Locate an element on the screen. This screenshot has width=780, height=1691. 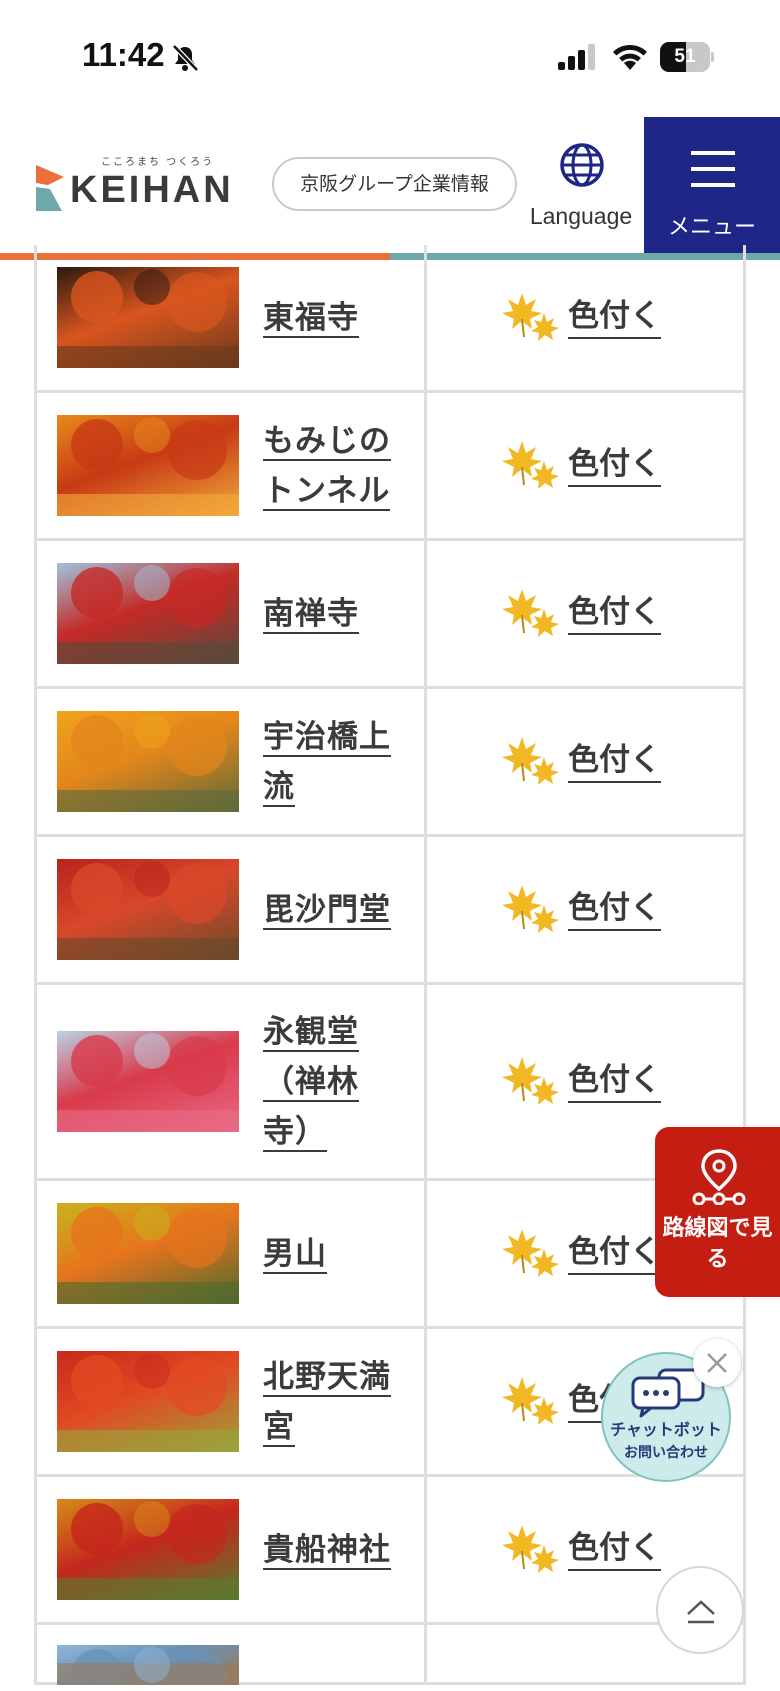
chevron-up-icon is located at coordinates (701, 1612).